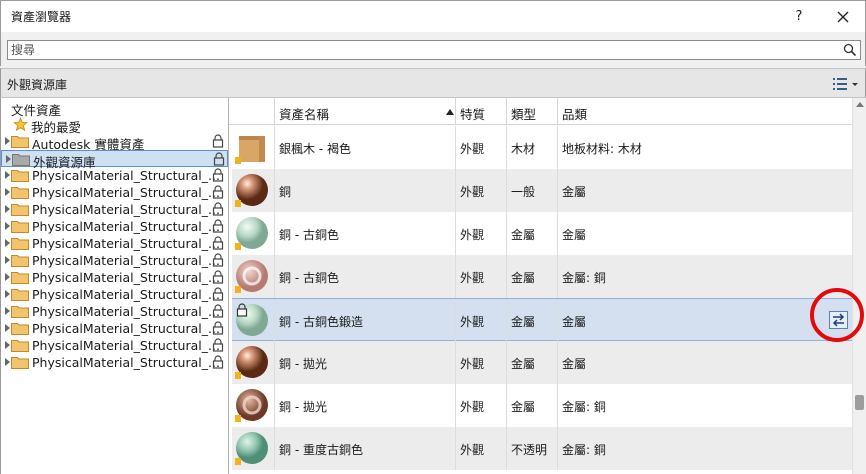 The width and height of the screenshot is (866, 474). What do you see at coordinates (542, 147) in the screenshot?
I see `table-row: 銀楓木 - 褐色 外觀 木材 地板材料: 木材` at bounding box center [542, 147].